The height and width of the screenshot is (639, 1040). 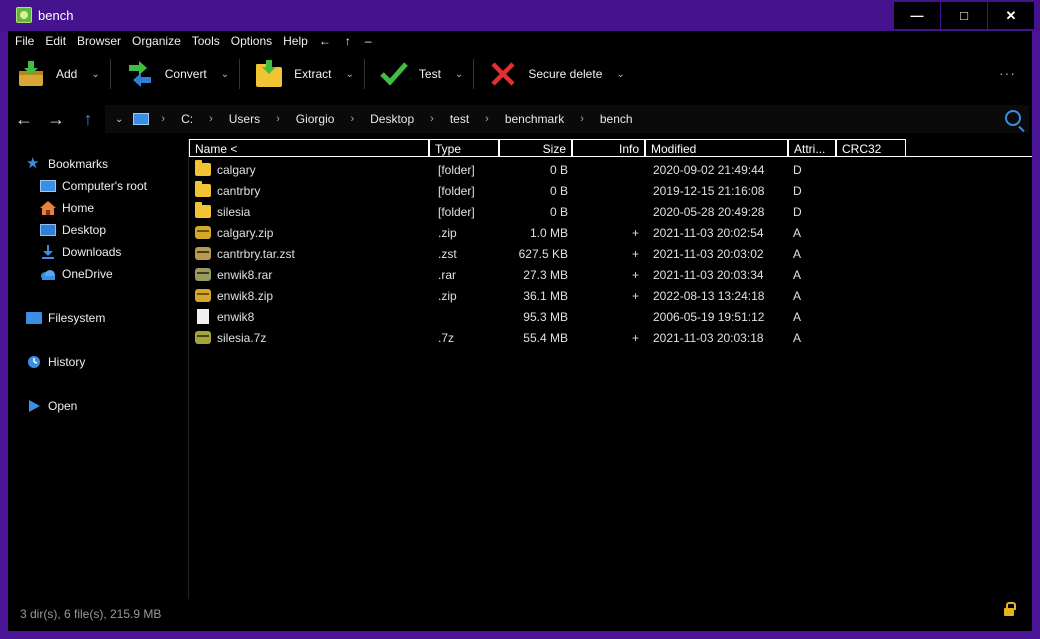 What do you see at coordinates (206, 41) in the screenshot?
I see `menu-tools: Tools` at bounding box center [206, 41].